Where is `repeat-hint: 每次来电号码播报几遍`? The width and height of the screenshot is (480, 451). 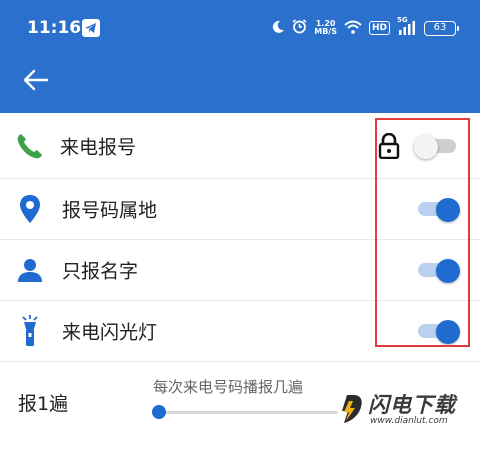 repeat-hint: 每次来电号码播报几遍 is located at coordinates (228, 387).